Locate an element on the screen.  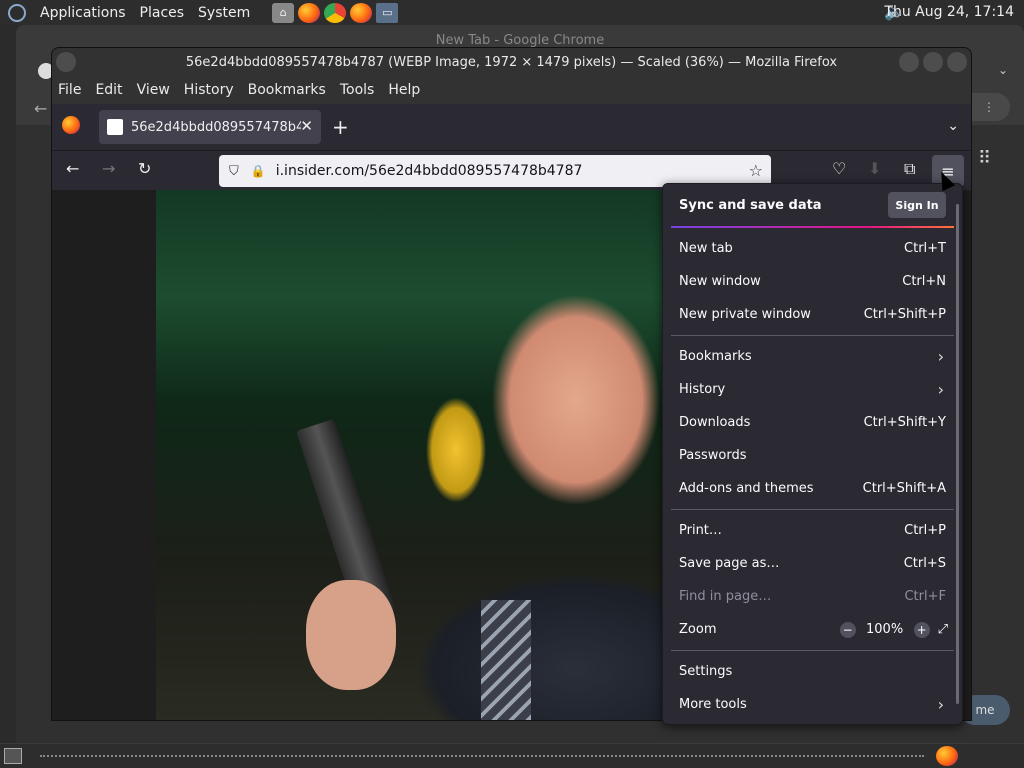
tab-close-icon: ✕ is located at coordinates (306, 126).